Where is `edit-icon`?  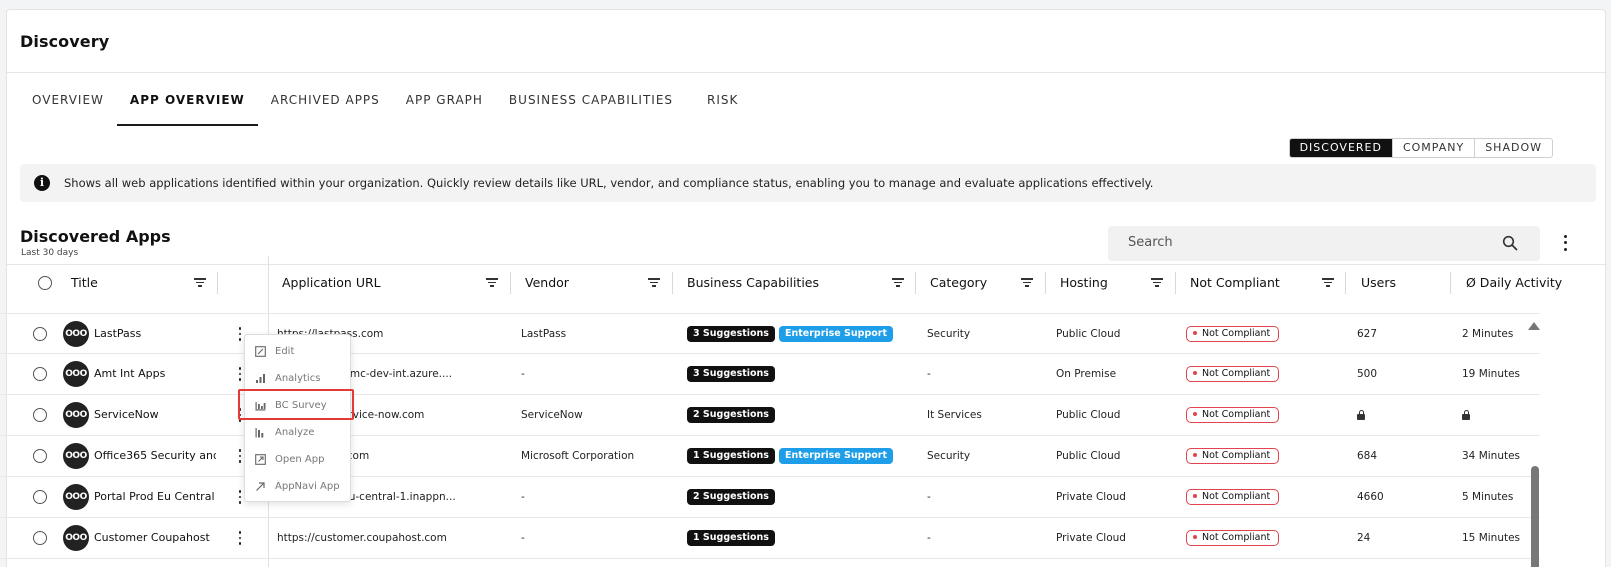
edit-icon is located at coordinates (260, 351).